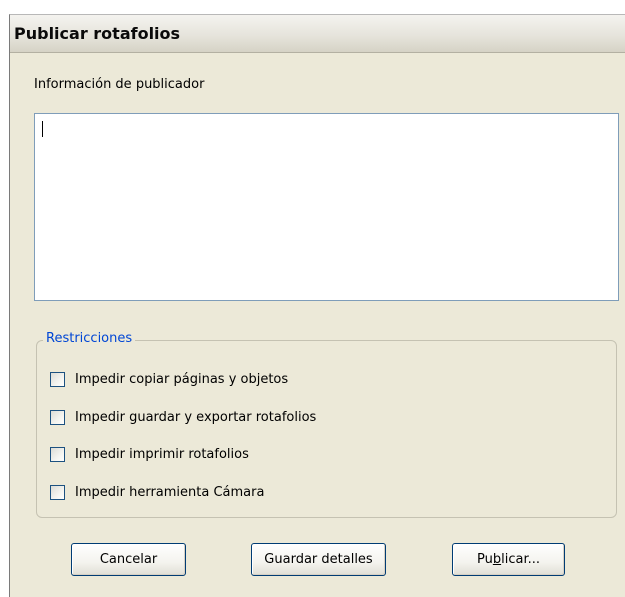 This screenshot has height=597, width=625. I want to click on prevent-camera-label: Impedir herramienta Cámara, so click(169, 492).